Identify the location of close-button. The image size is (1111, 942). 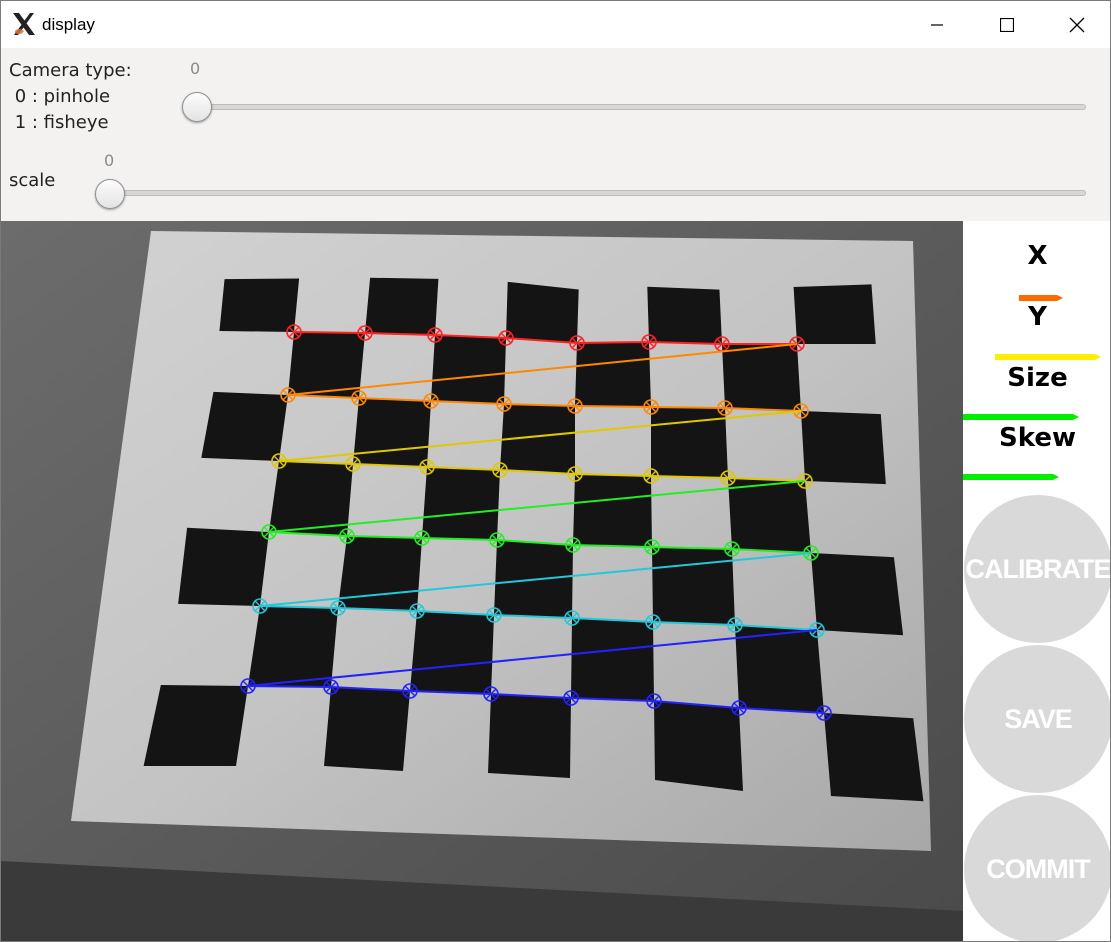
(1076, 24).